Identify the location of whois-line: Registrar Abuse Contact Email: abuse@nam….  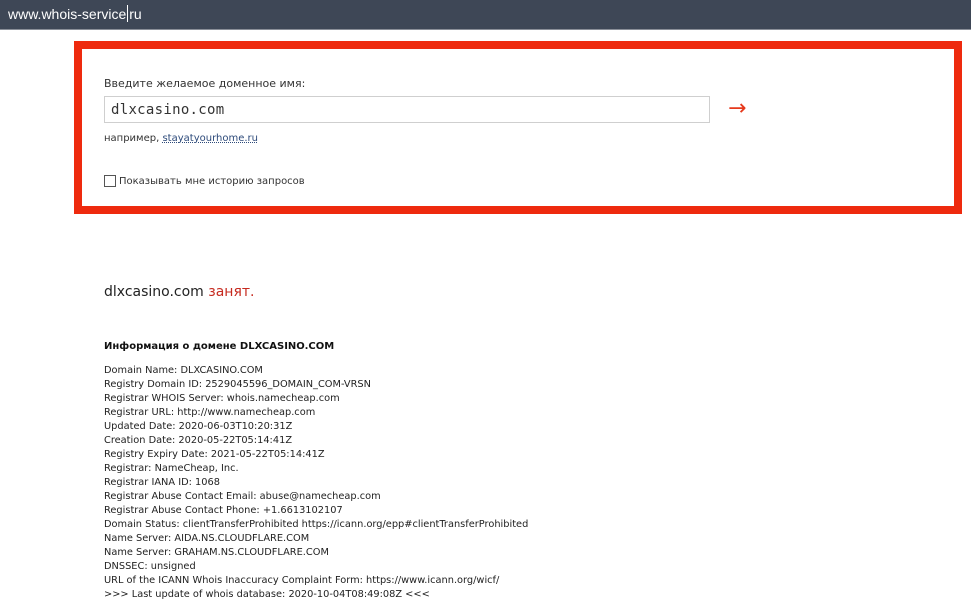
(242, 496).